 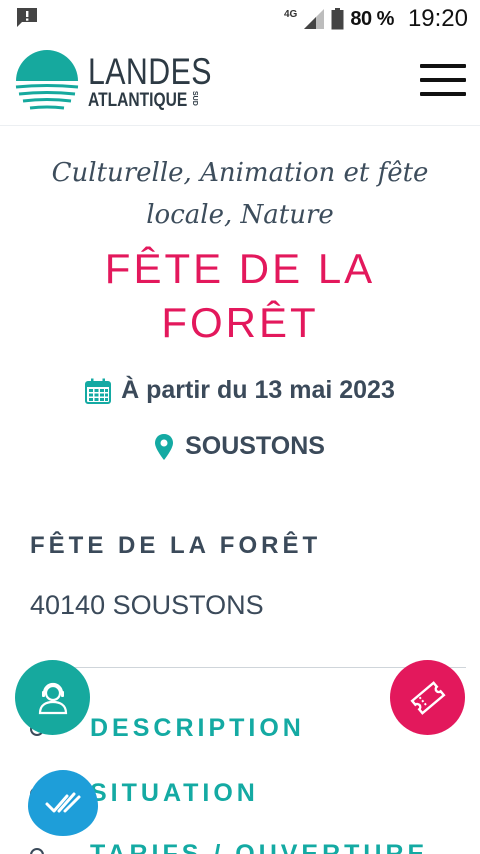 What do you see at coordinates (259, 847) in the screenshot?
I see `section-tarifs-label: TARIFS / OUVERTURE` at bounding box center [259, 847].